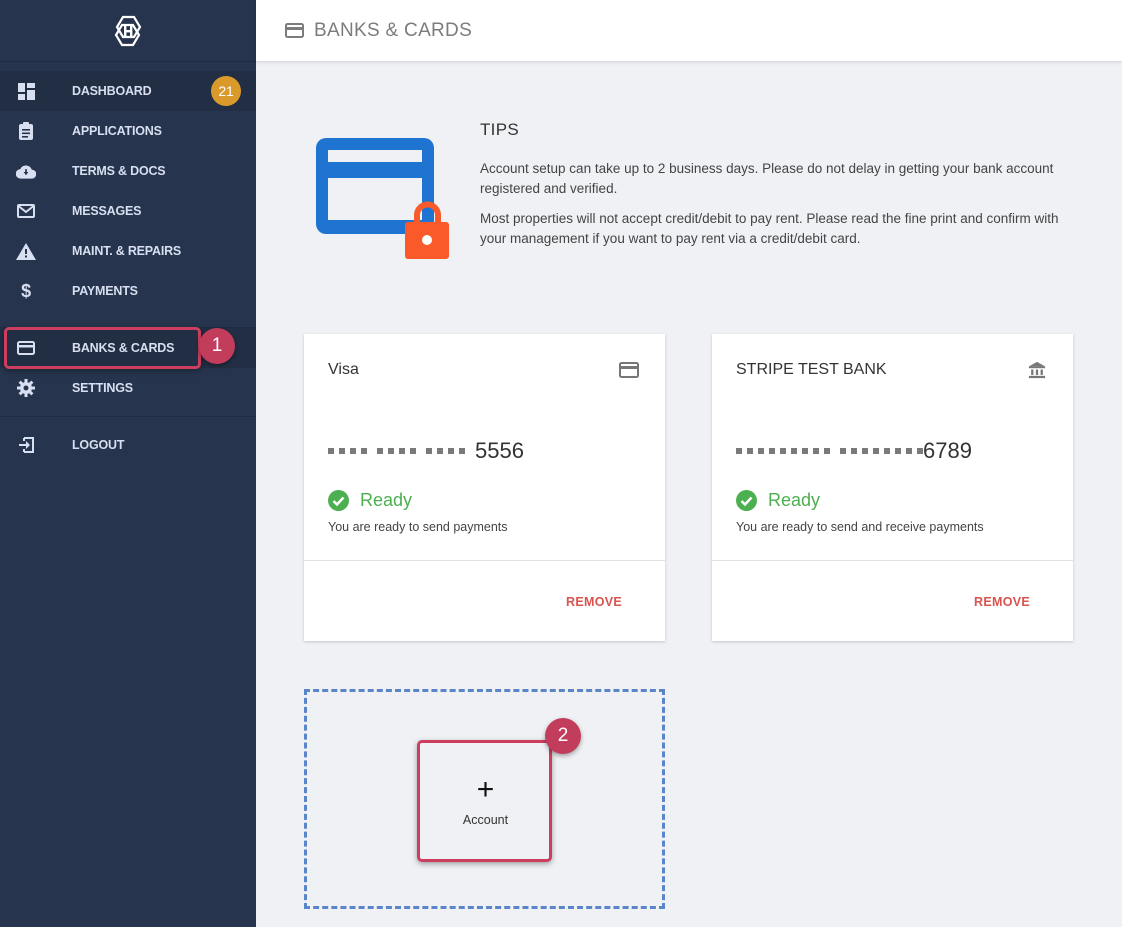 The height and width of the screenshot is (927, 1122). I want to click on sidebar-item-applications: APPLICATIONS, so click(128, 131).